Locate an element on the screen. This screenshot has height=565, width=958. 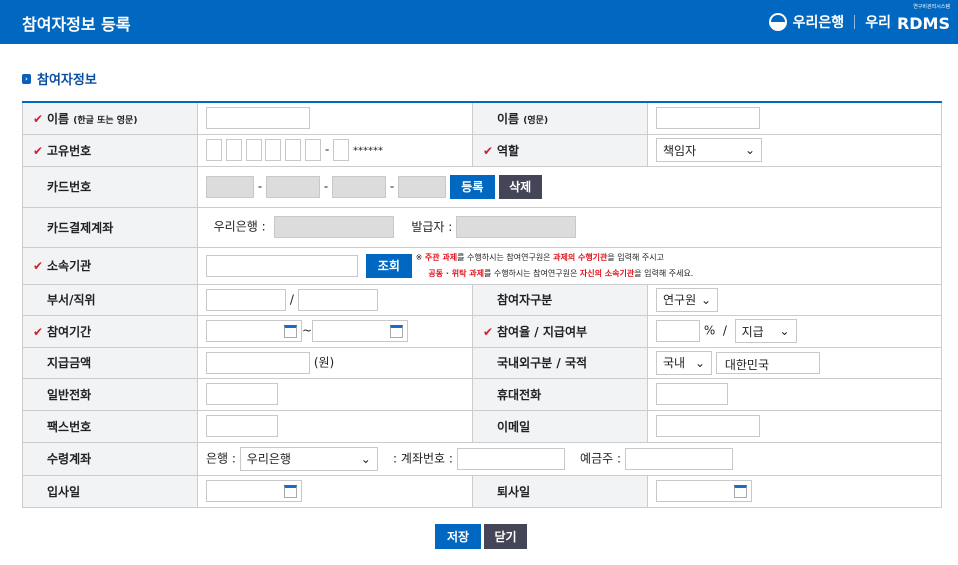
join-date-input is located at coordinates (254, 491).